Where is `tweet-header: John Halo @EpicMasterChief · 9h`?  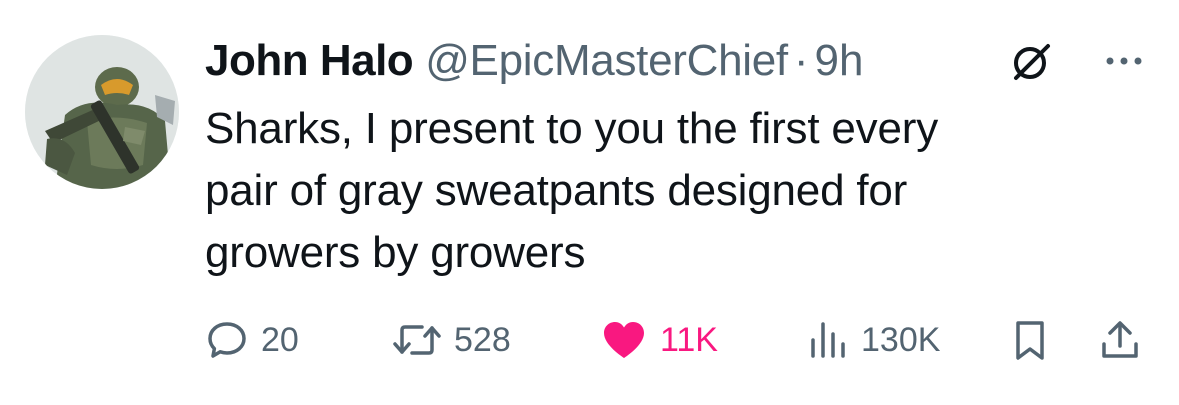
tweet-header: John Halo @EpicMasterChief · 9h is located at coordinates (534, 61).